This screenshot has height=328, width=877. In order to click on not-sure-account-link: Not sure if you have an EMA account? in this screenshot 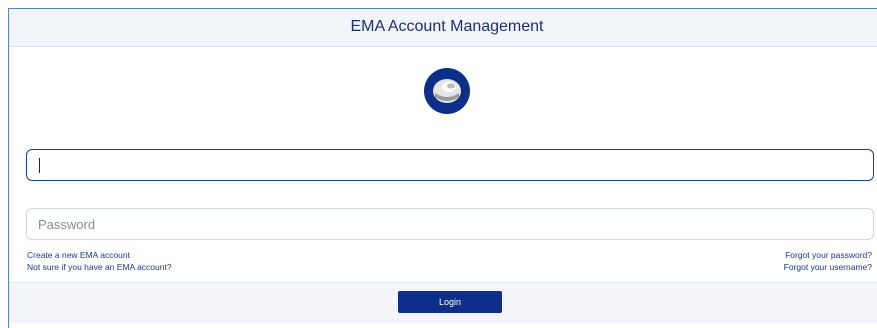, I will do `click(99, 267)`.